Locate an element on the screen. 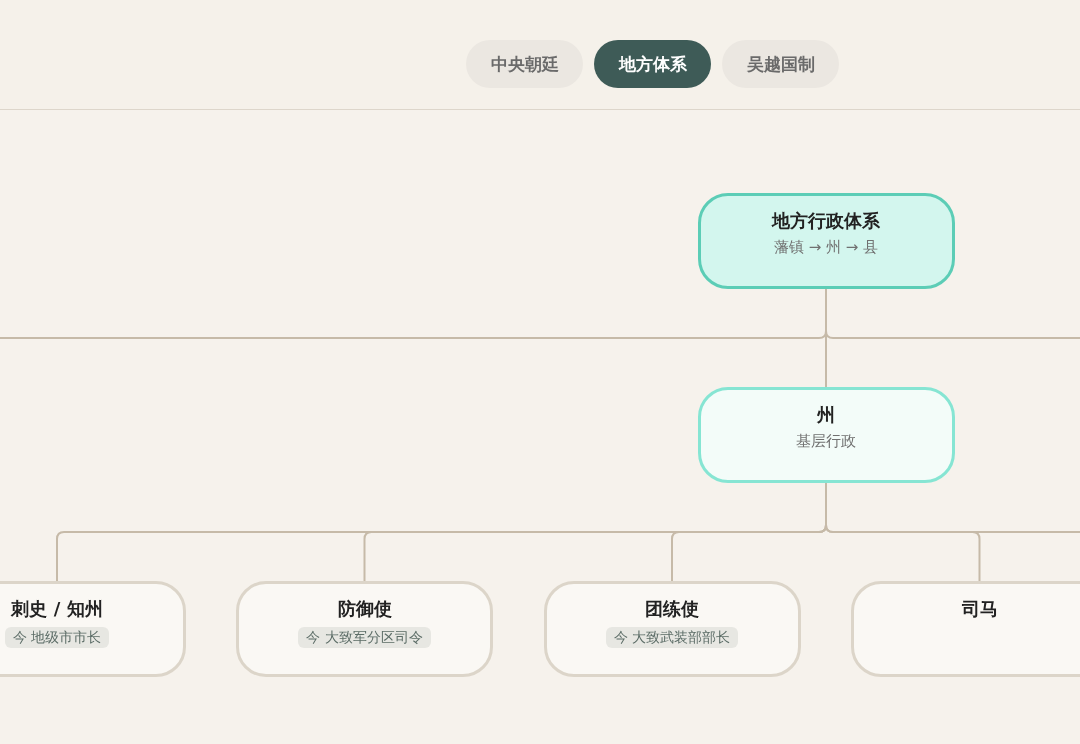 Image resolution: width=1080 pixels, height=744 pixels. node-title: 刺史 / 知州 is located at coordinates (57, 609).